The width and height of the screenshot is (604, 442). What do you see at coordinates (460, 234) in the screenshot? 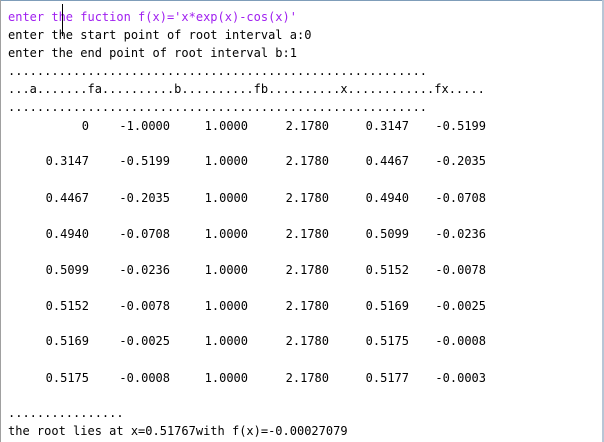
I see `cell-fx: -0.0236` at bounding box center [460, 234].